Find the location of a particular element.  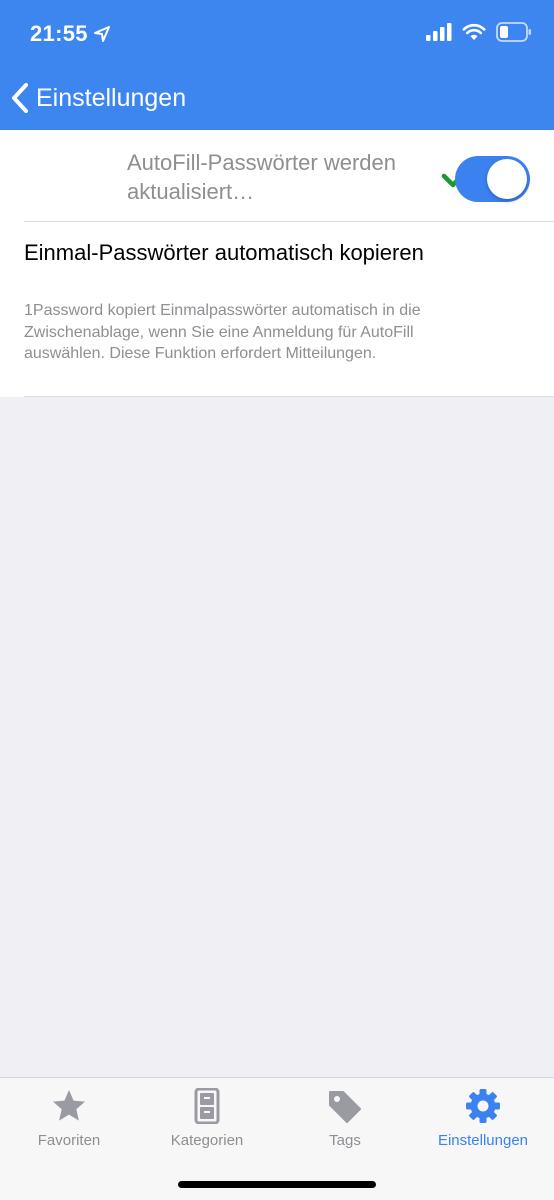

tab-tags: Tags is located at coordinates (345, 1118).